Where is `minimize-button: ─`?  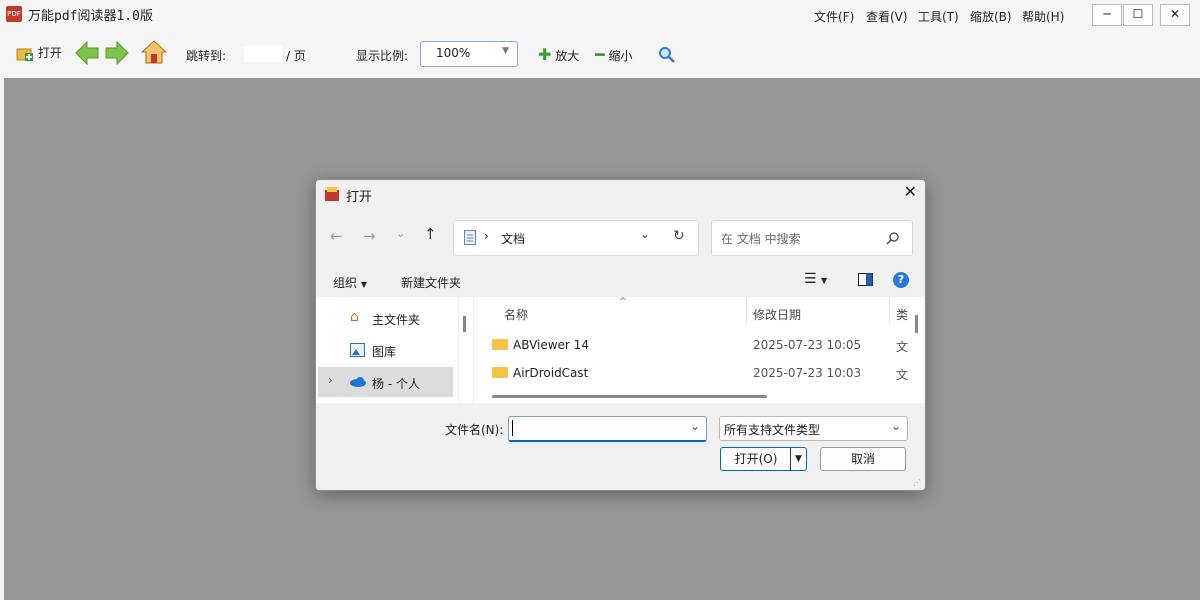
minimize-button: ─ is located at coordinates (1107, 15).